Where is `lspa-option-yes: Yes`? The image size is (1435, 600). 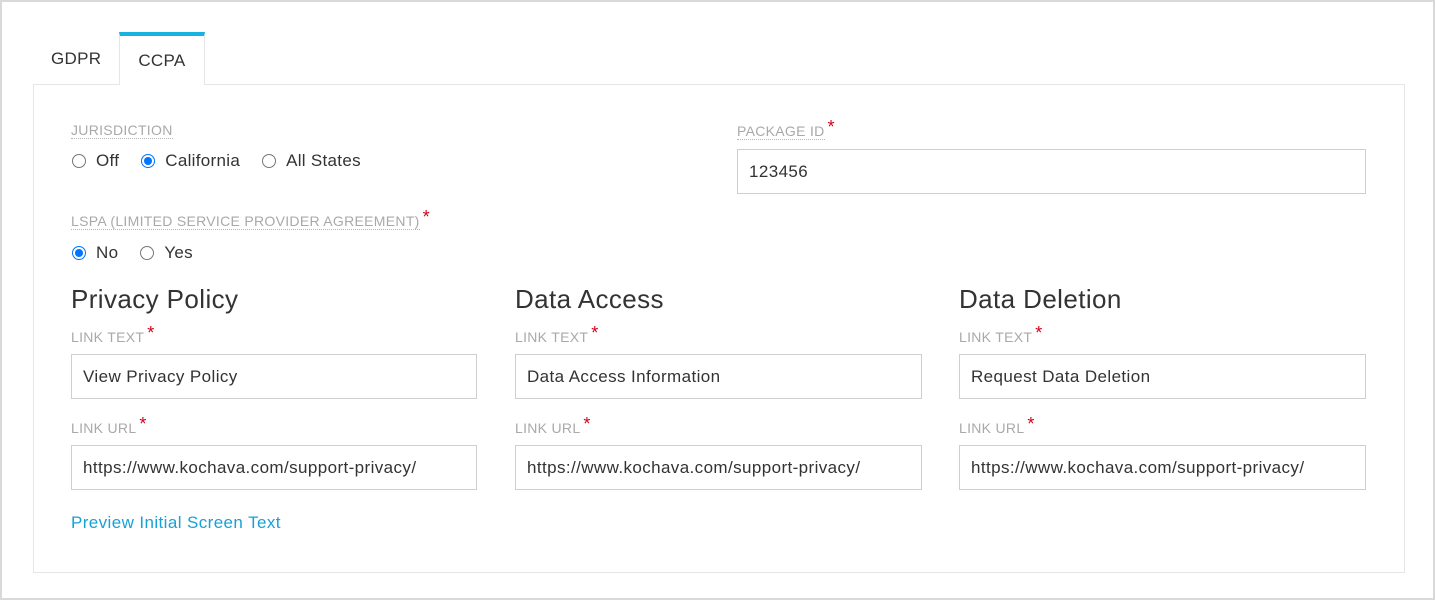
lspa-option-yes: Yes is located at coordinates (166, 253).